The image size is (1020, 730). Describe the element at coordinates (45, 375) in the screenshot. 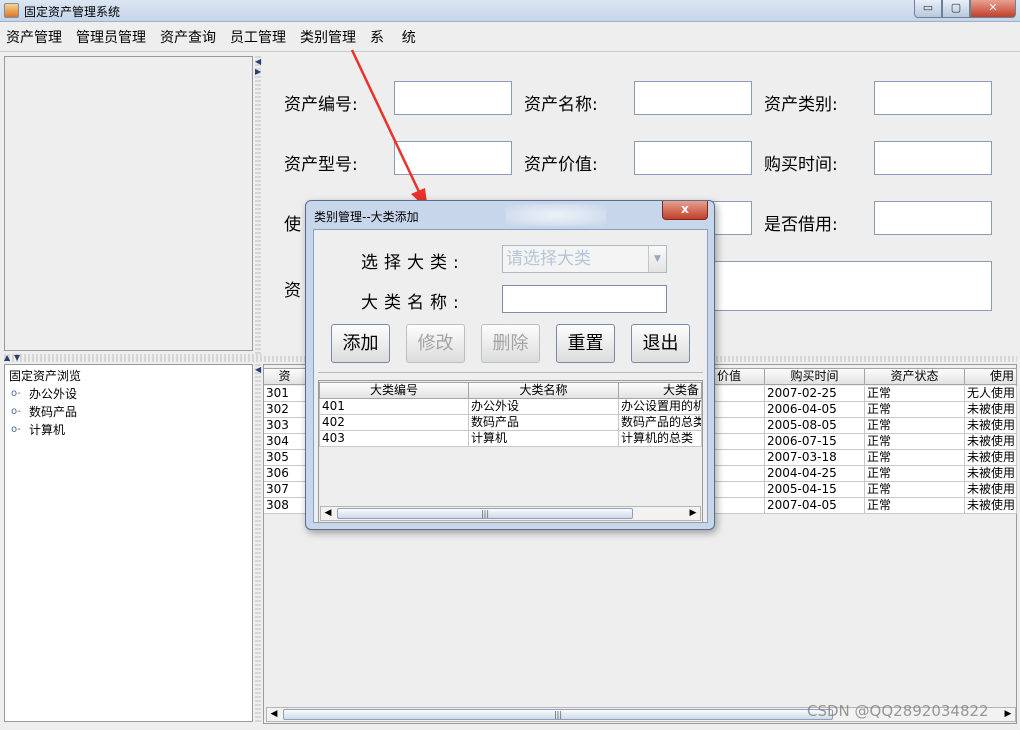

I see `tree-root: 固定资产浏览` at that location.